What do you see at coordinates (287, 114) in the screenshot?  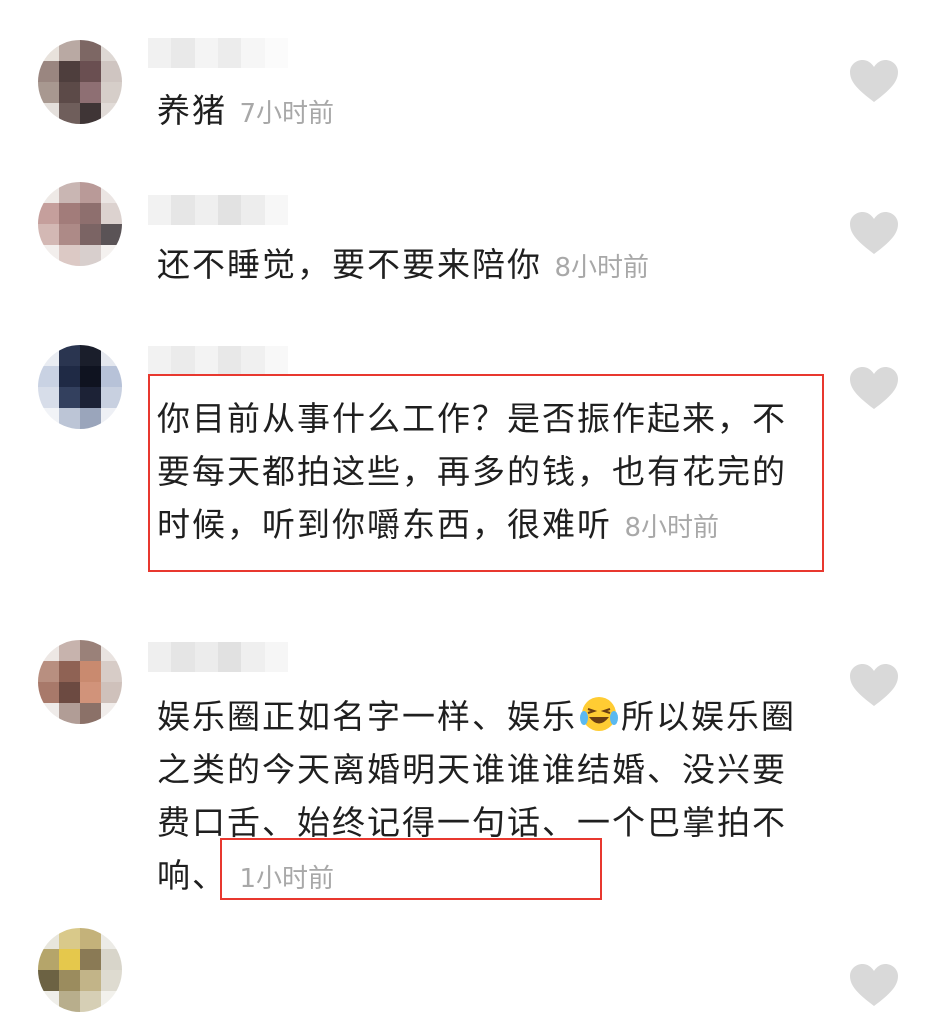 I see `comment-time: 7小时前` at bounding box center [287, 114].